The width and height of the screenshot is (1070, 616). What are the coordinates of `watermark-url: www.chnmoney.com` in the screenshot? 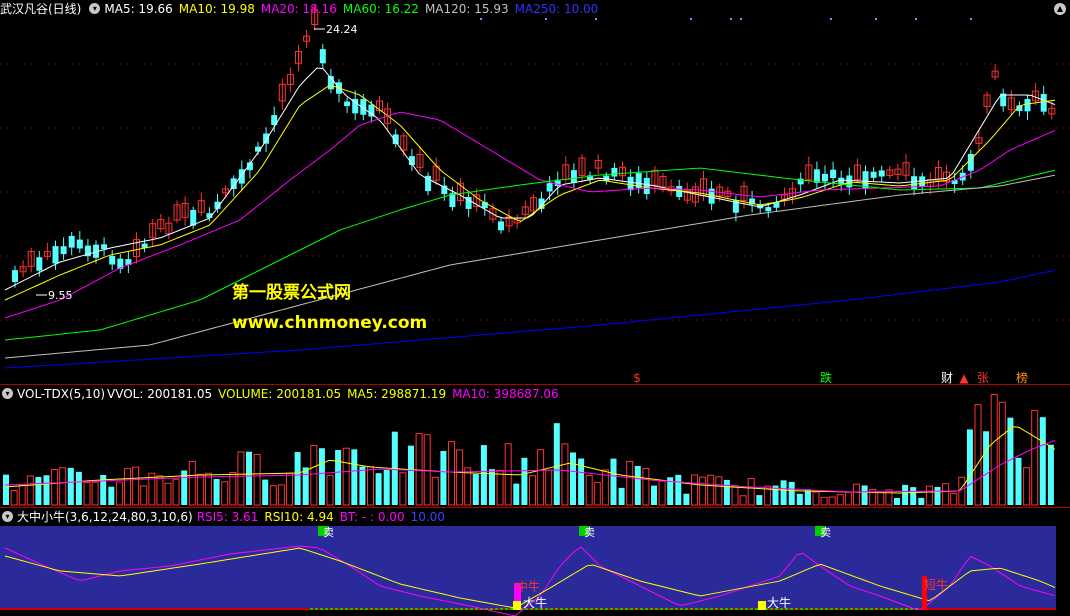 It's located at (330, 323).